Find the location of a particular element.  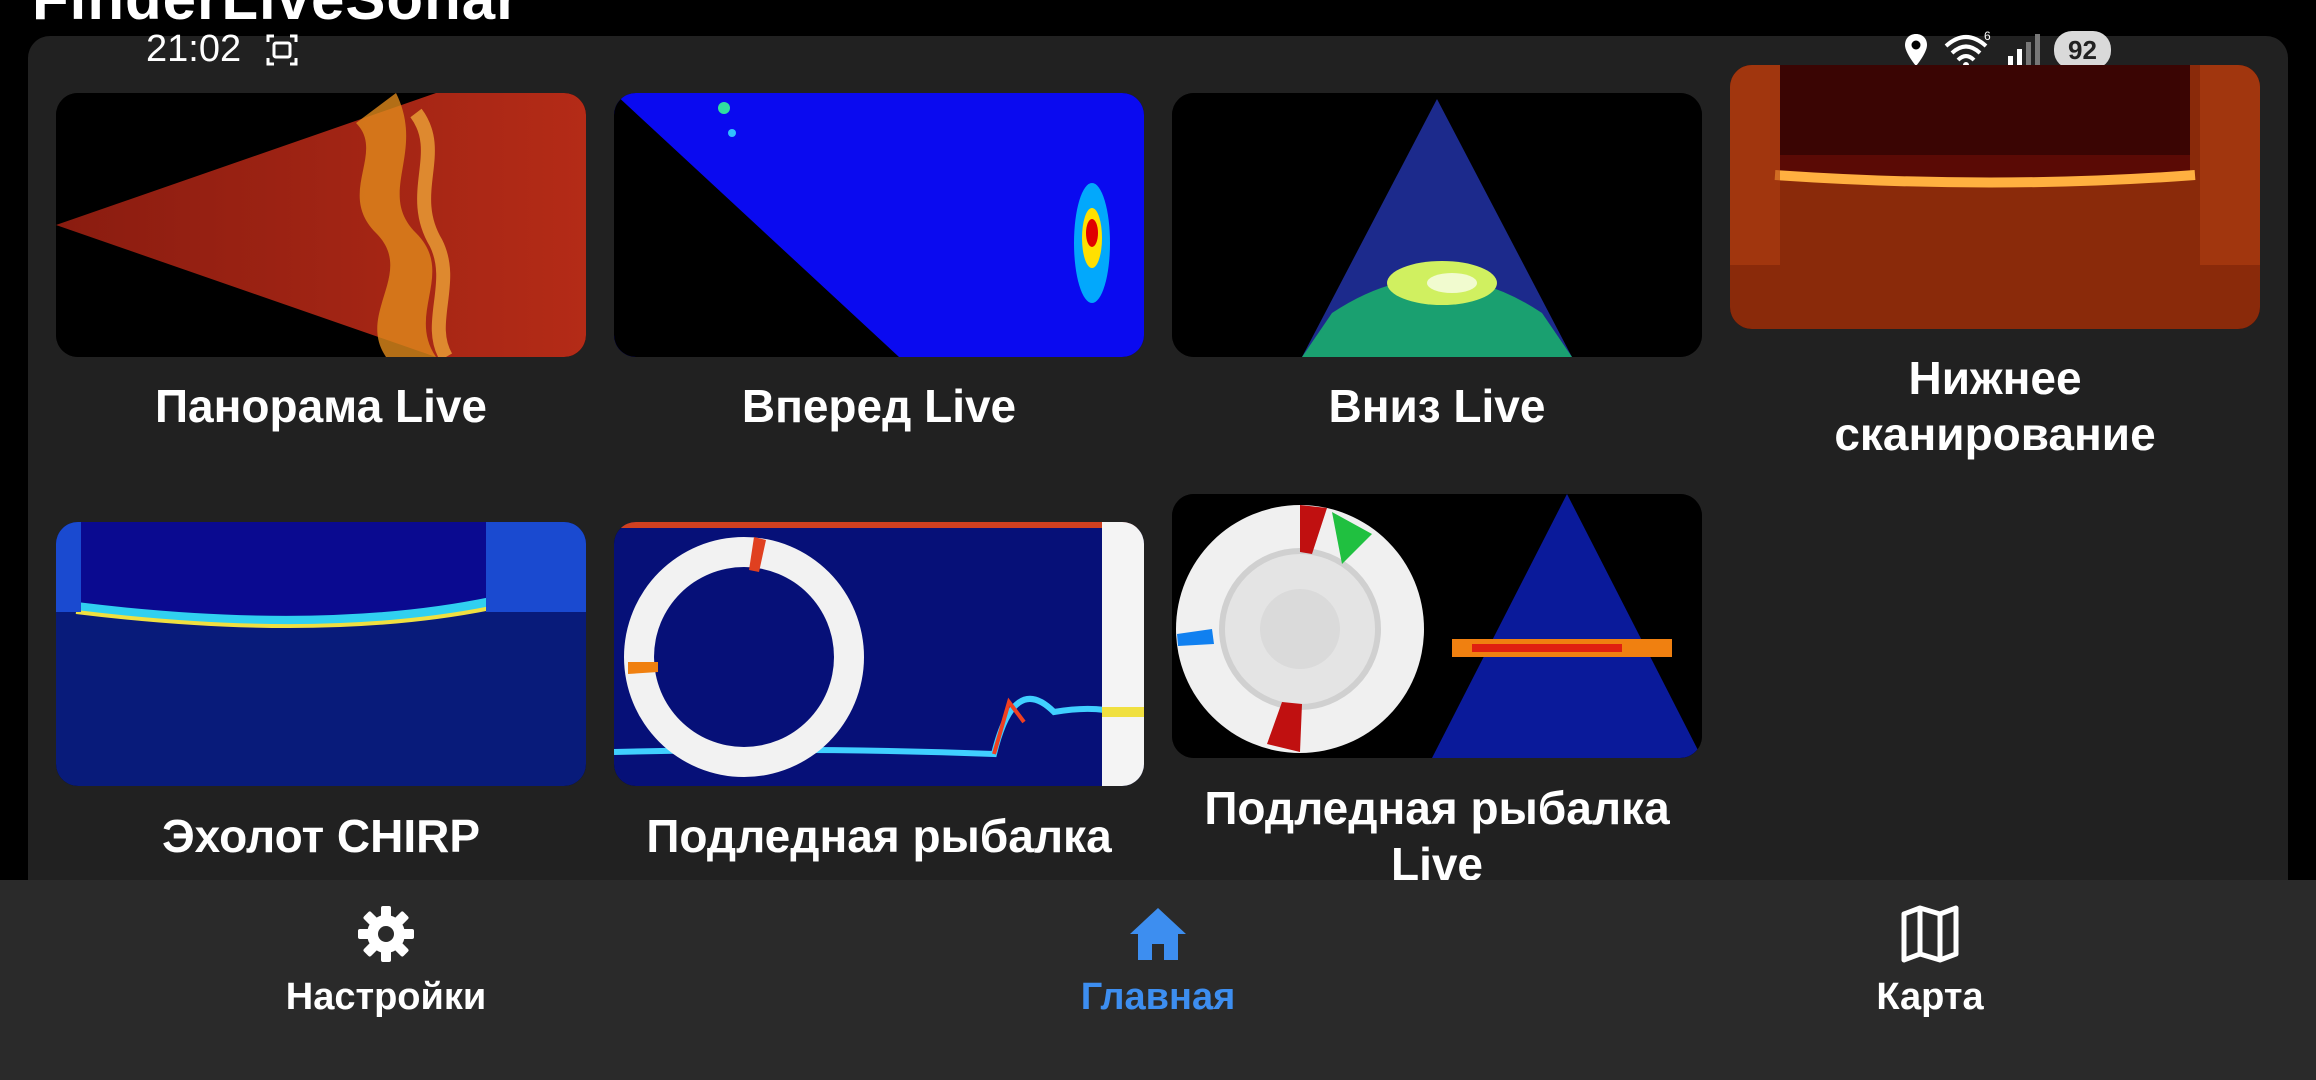

chirp-sonar-tile is located at coordinates (321, 654).